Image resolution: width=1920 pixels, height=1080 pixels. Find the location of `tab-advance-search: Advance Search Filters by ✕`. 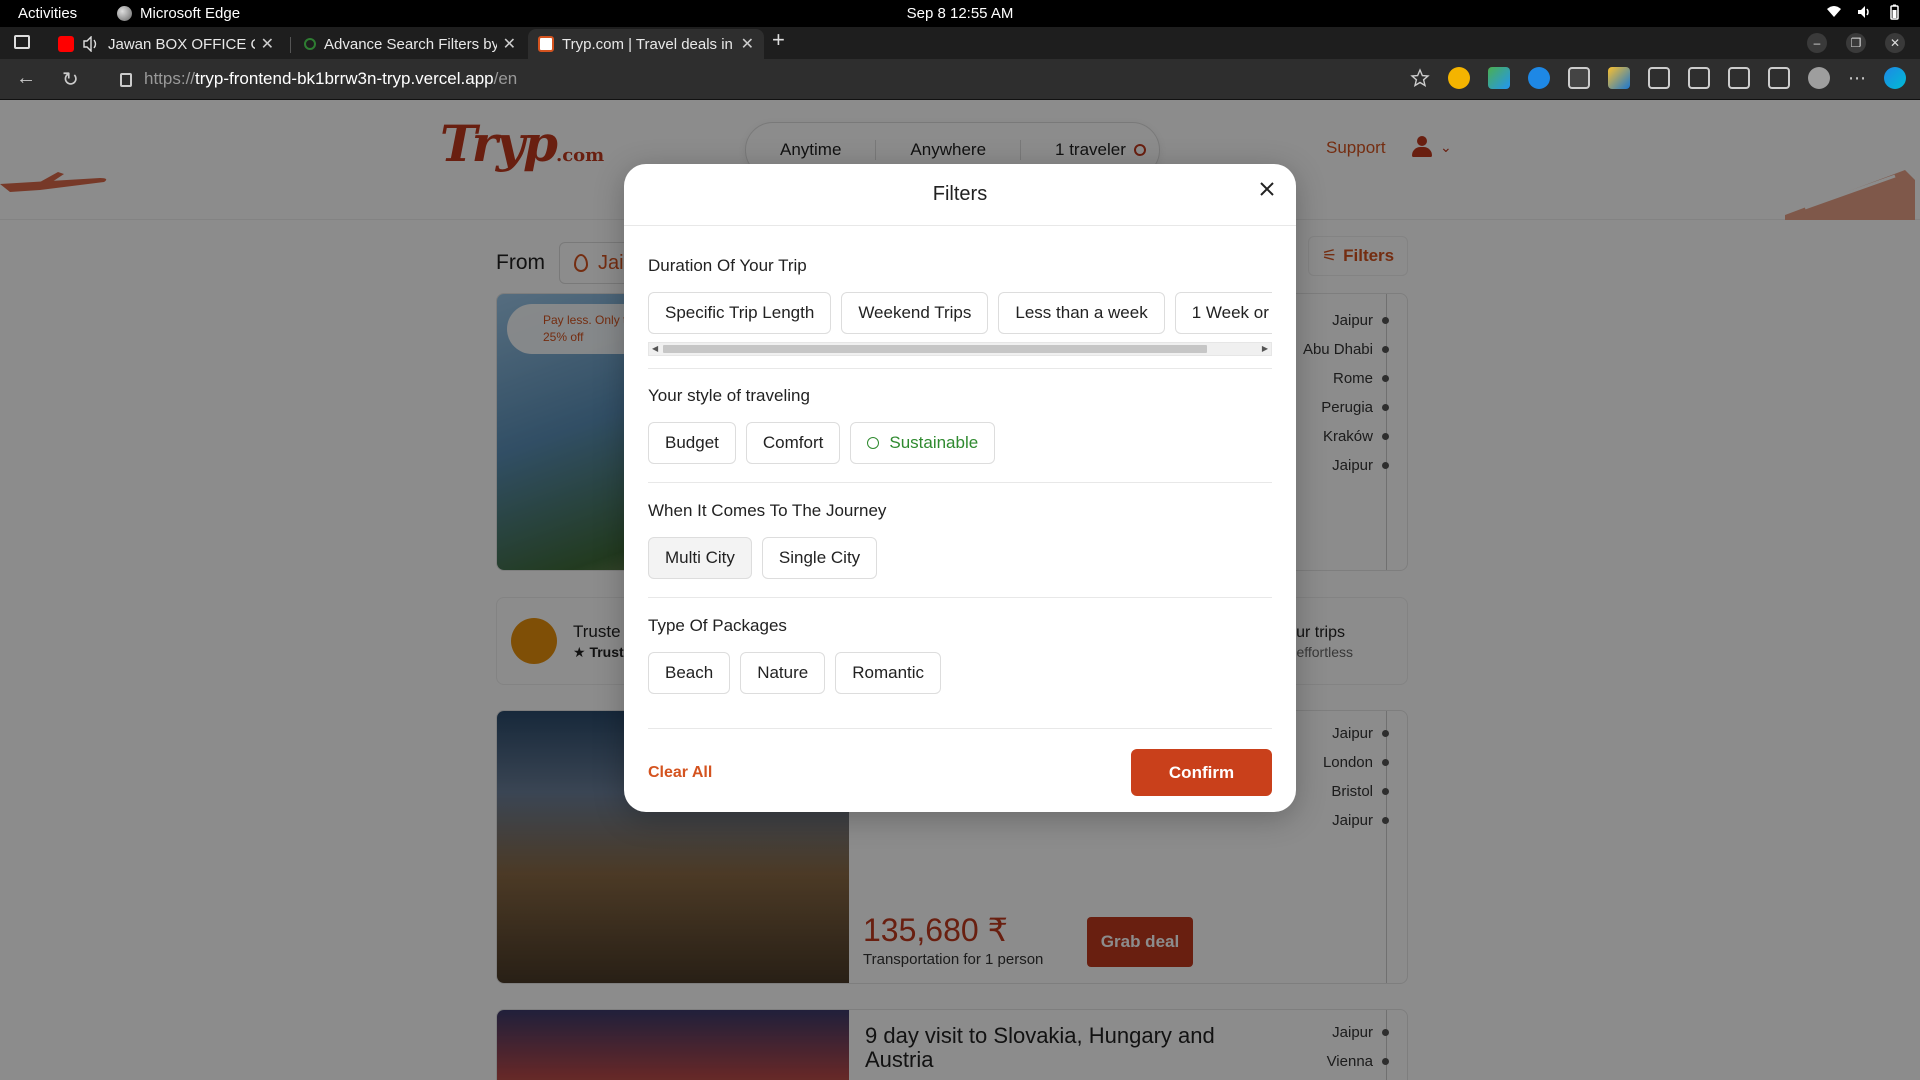

tab-advance-search: Advance Search Filters by ✕ is located at coordinates (410, 44).